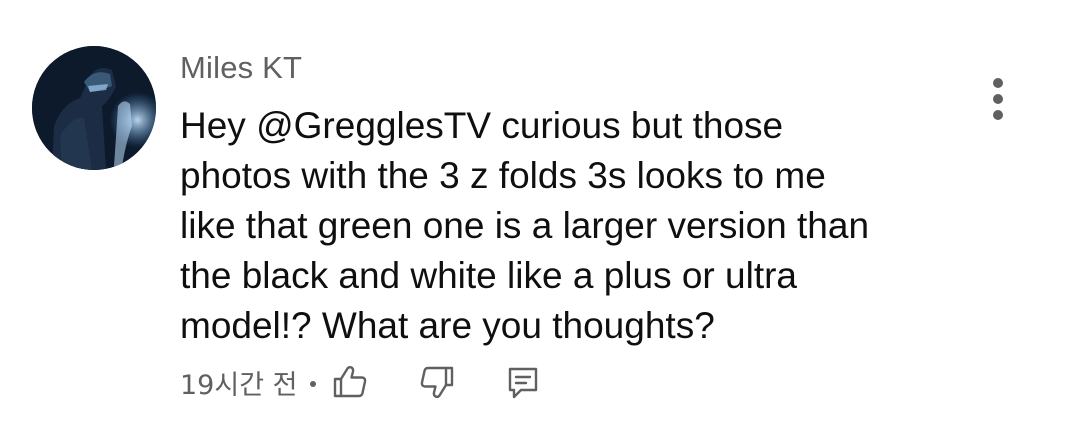 The width and height of the screenshot is (1080, 443). What do you see at coordinates (447, 325) in the screenshot?
I see `comment-text-line: model!? What are you thoughts?` at bounding box center [447, 325].